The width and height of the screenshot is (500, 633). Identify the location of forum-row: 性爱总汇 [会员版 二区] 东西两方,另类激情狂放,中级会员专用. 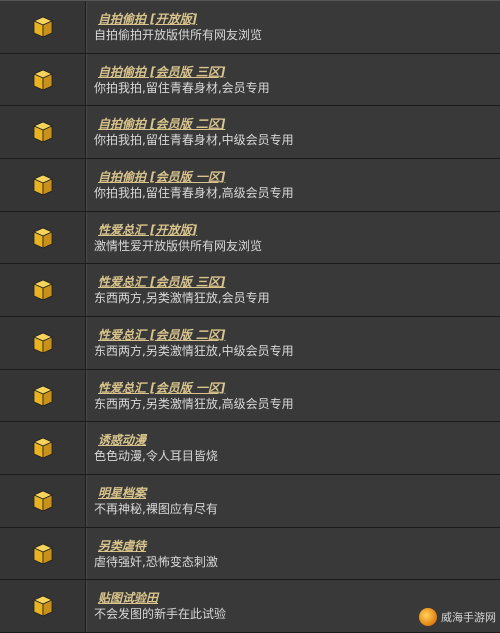
(250, 343).